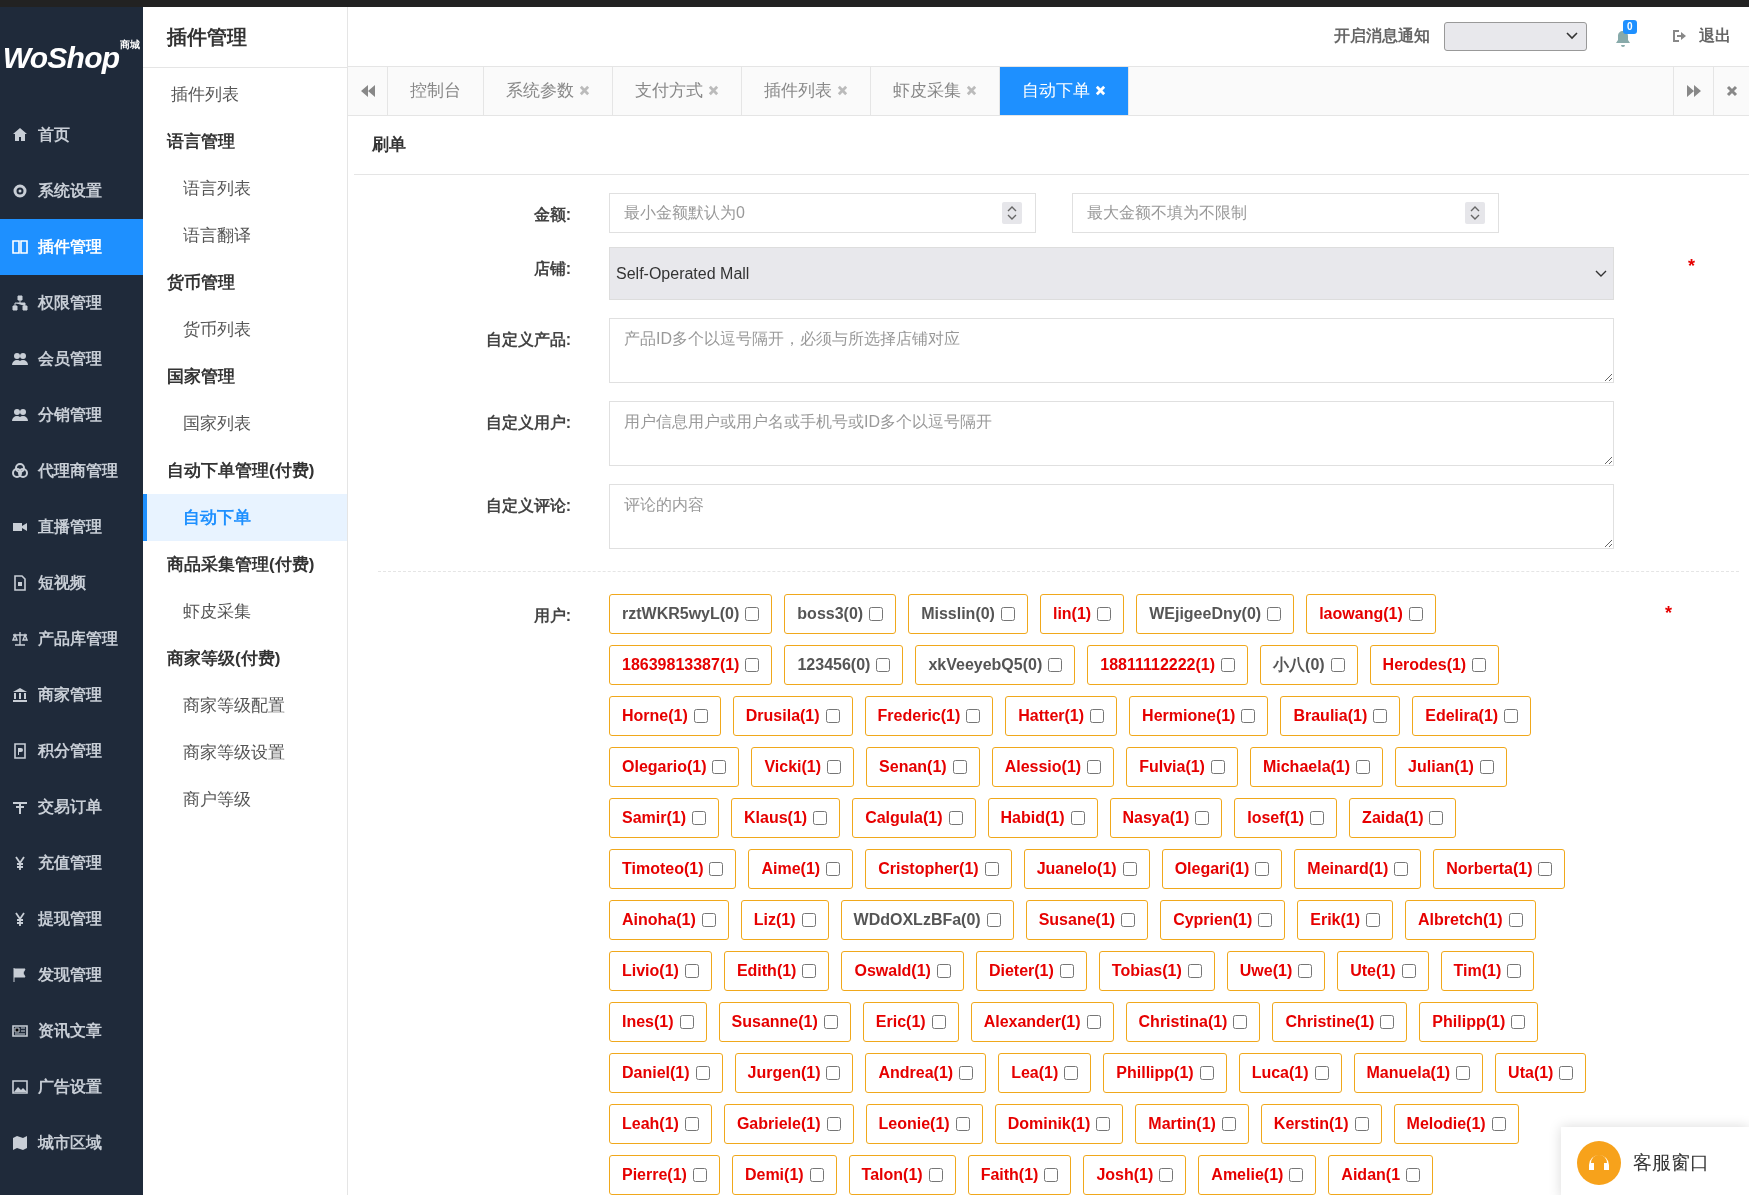 This screenshot has height=1195, width=1749. Describe the element at coordinates (71, 807) in the screenshot. I see `sidebar-item: 交易订单` at that location.